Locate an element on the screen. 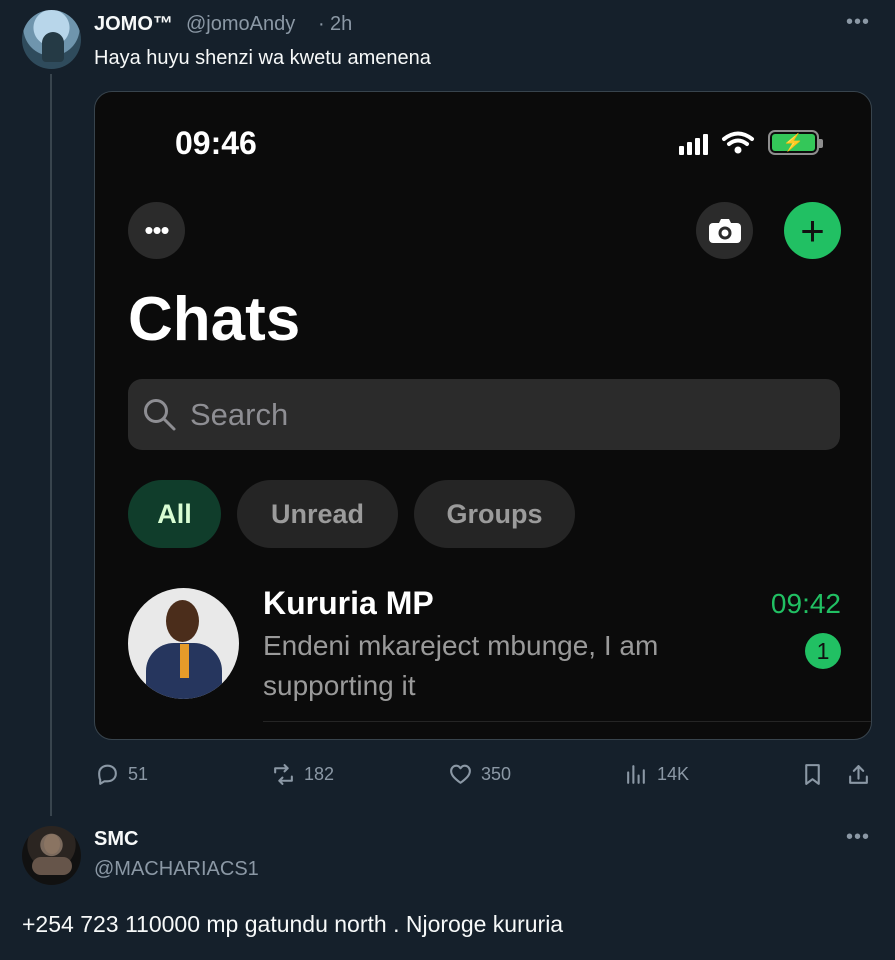  battery-charging-icon: ⚡ is located at coordinates (795, 142).